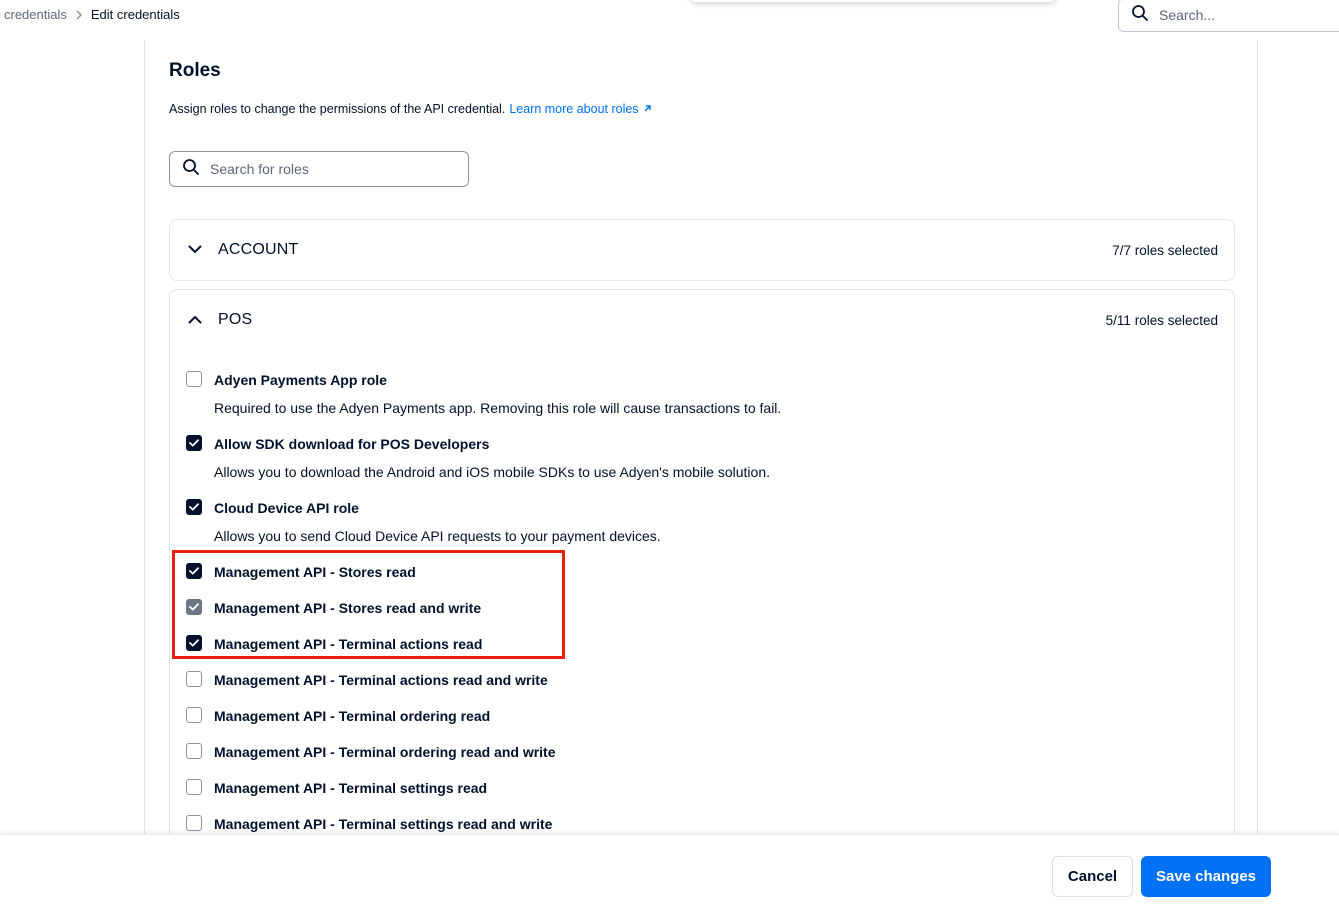 The width and height of the screenshot is (1339, 912). Describe the element at coordinates (235, 319) in the screenshot. I see `role-group-name: POS` at that location.